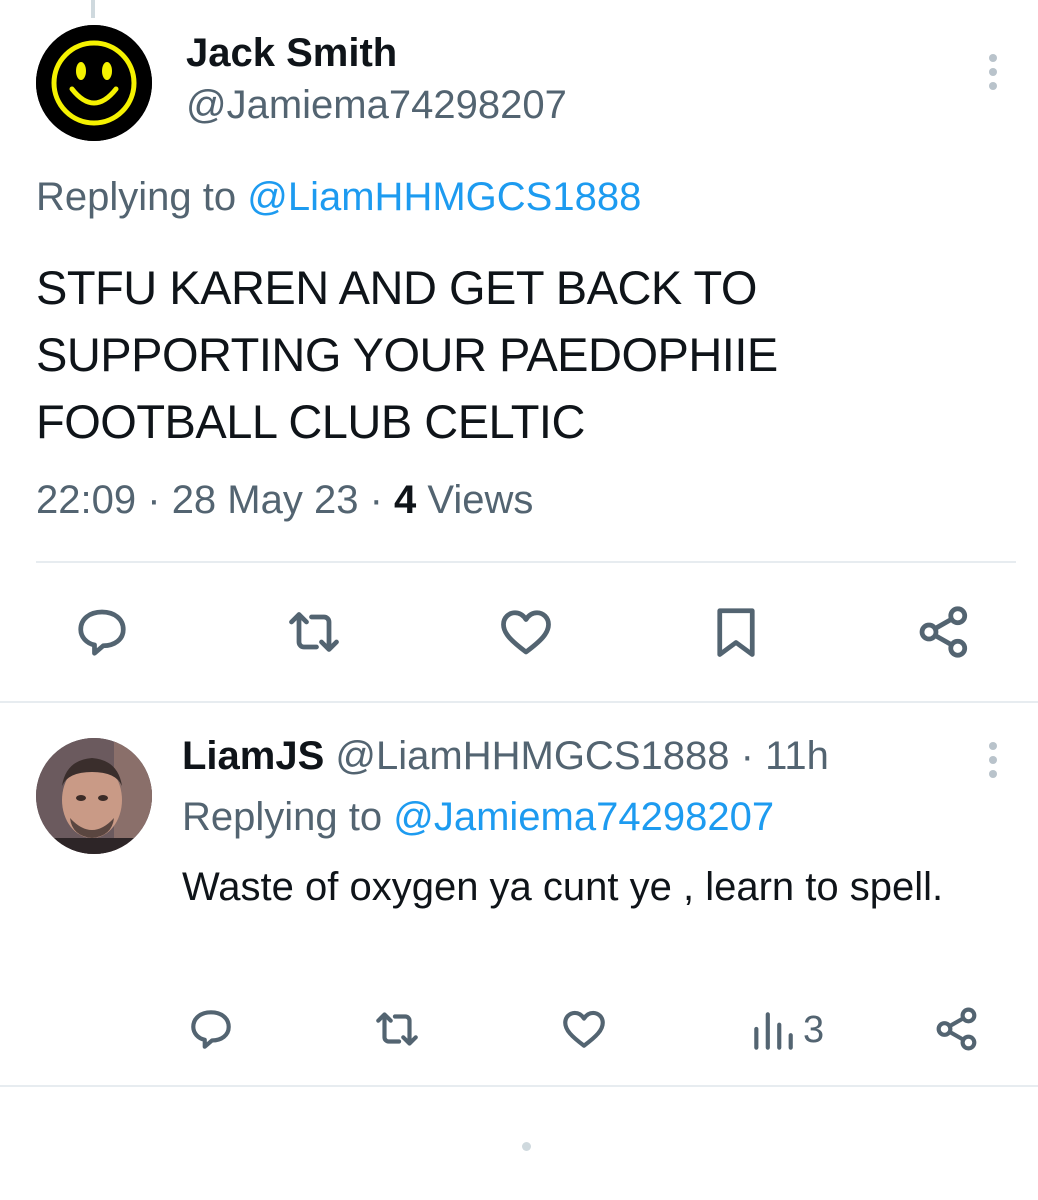 This screenshot has height=1200, width=1038. Describe the element at coordinates (480, 500) in the screenshot. I see `views-label: Views` at that location.